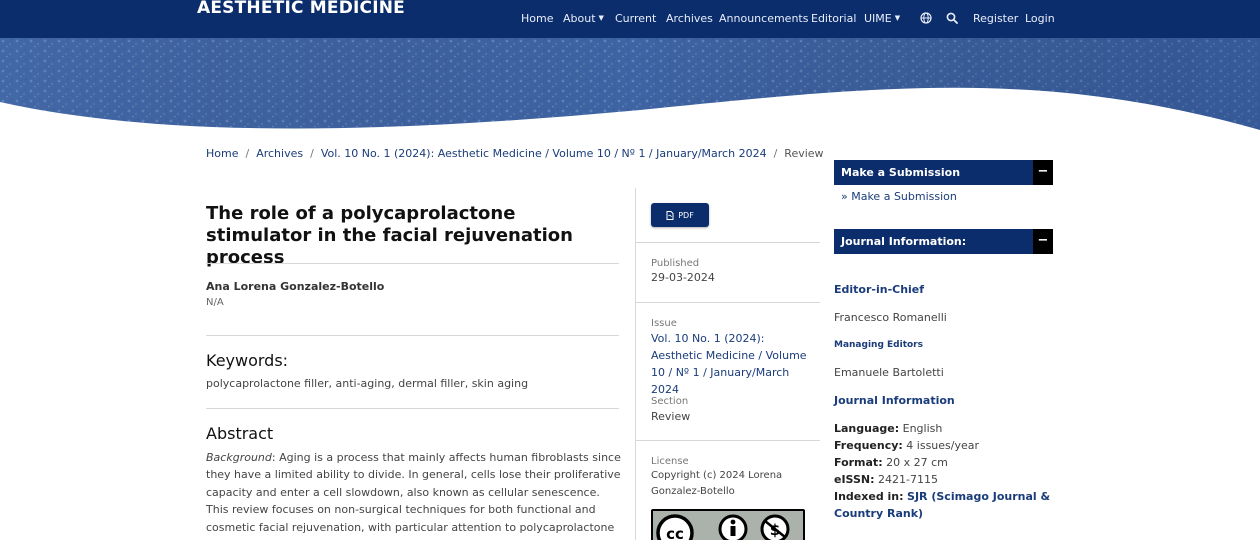 This screenshot has width=1260, height=540. I want to click on breadcrumb-home: Home, so click(222, 153).